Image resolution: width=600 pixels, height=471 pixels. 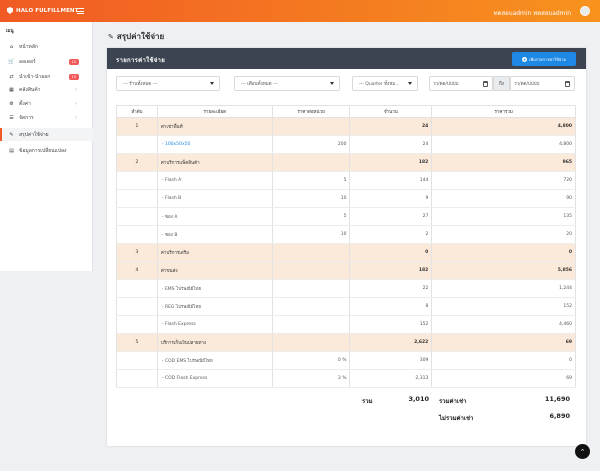 What do you see at coordinates (446, 84) in the screenshot?
I see `date-from-placeholder: วว/ดด/ปปปป` at bounding box center [446, 84].